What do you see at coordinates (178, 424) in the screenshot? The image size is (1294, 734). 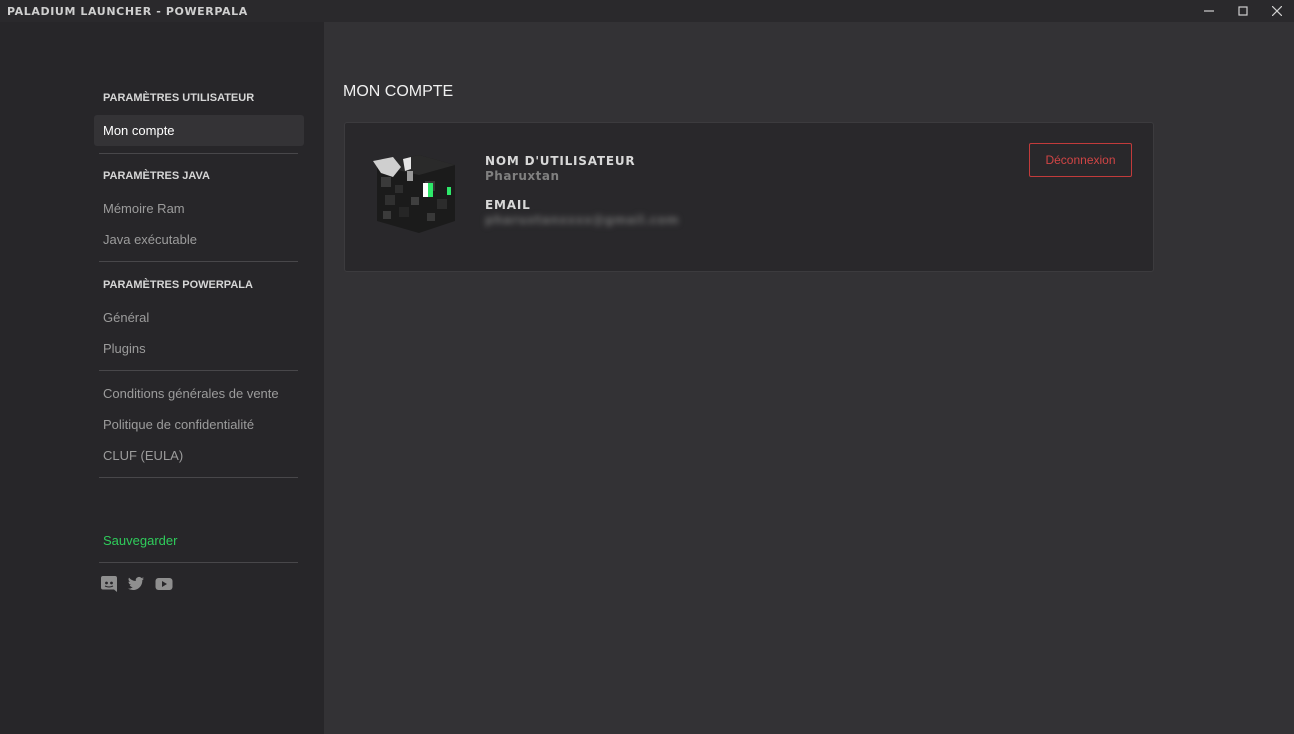 I see `sidebar-item-privacy-policy: Politique de confidentialité` at bounding box center [178, 424].